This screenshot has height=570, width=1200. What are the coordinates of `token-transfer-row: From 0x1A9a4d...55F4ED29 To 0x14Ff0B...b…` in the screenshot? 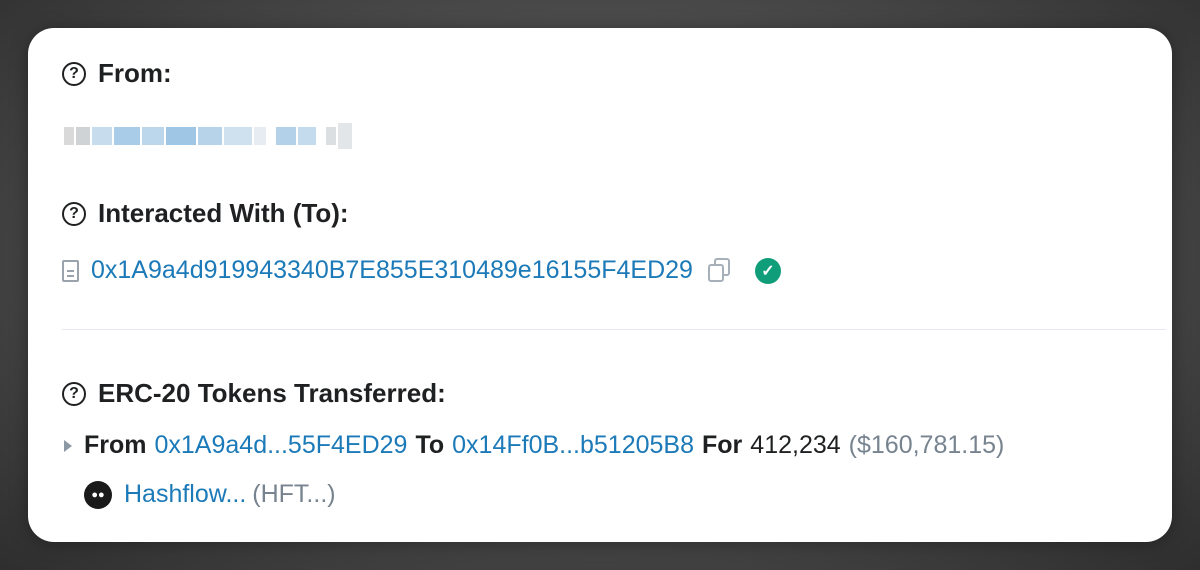 It's located at (534, 445).